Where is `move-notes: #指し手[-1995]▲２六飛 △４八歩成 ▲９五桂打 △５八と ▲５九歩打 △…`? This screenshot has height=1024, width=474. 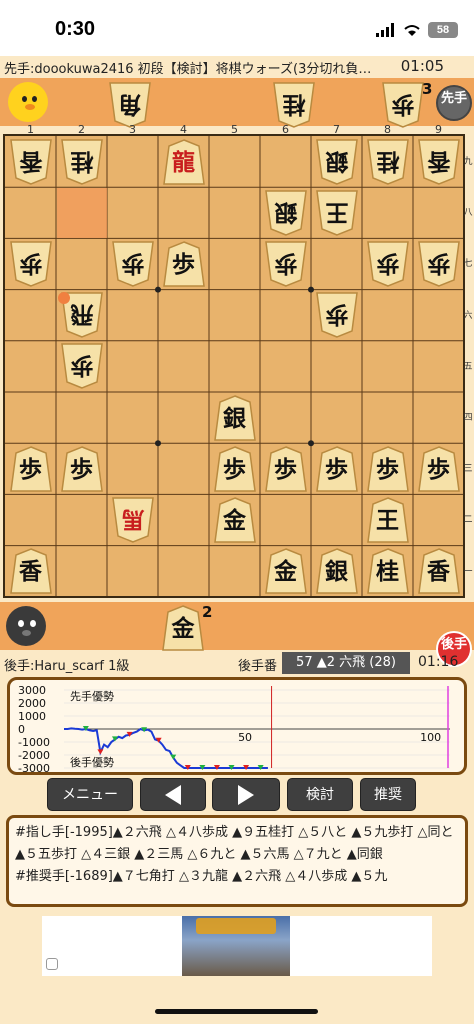 move-notes: #指し手[-1995]▲２六飛 △４八歩成 ▲９五桂打 △５八と ▲５九歩打 △… is located at coordinates (237, 861).